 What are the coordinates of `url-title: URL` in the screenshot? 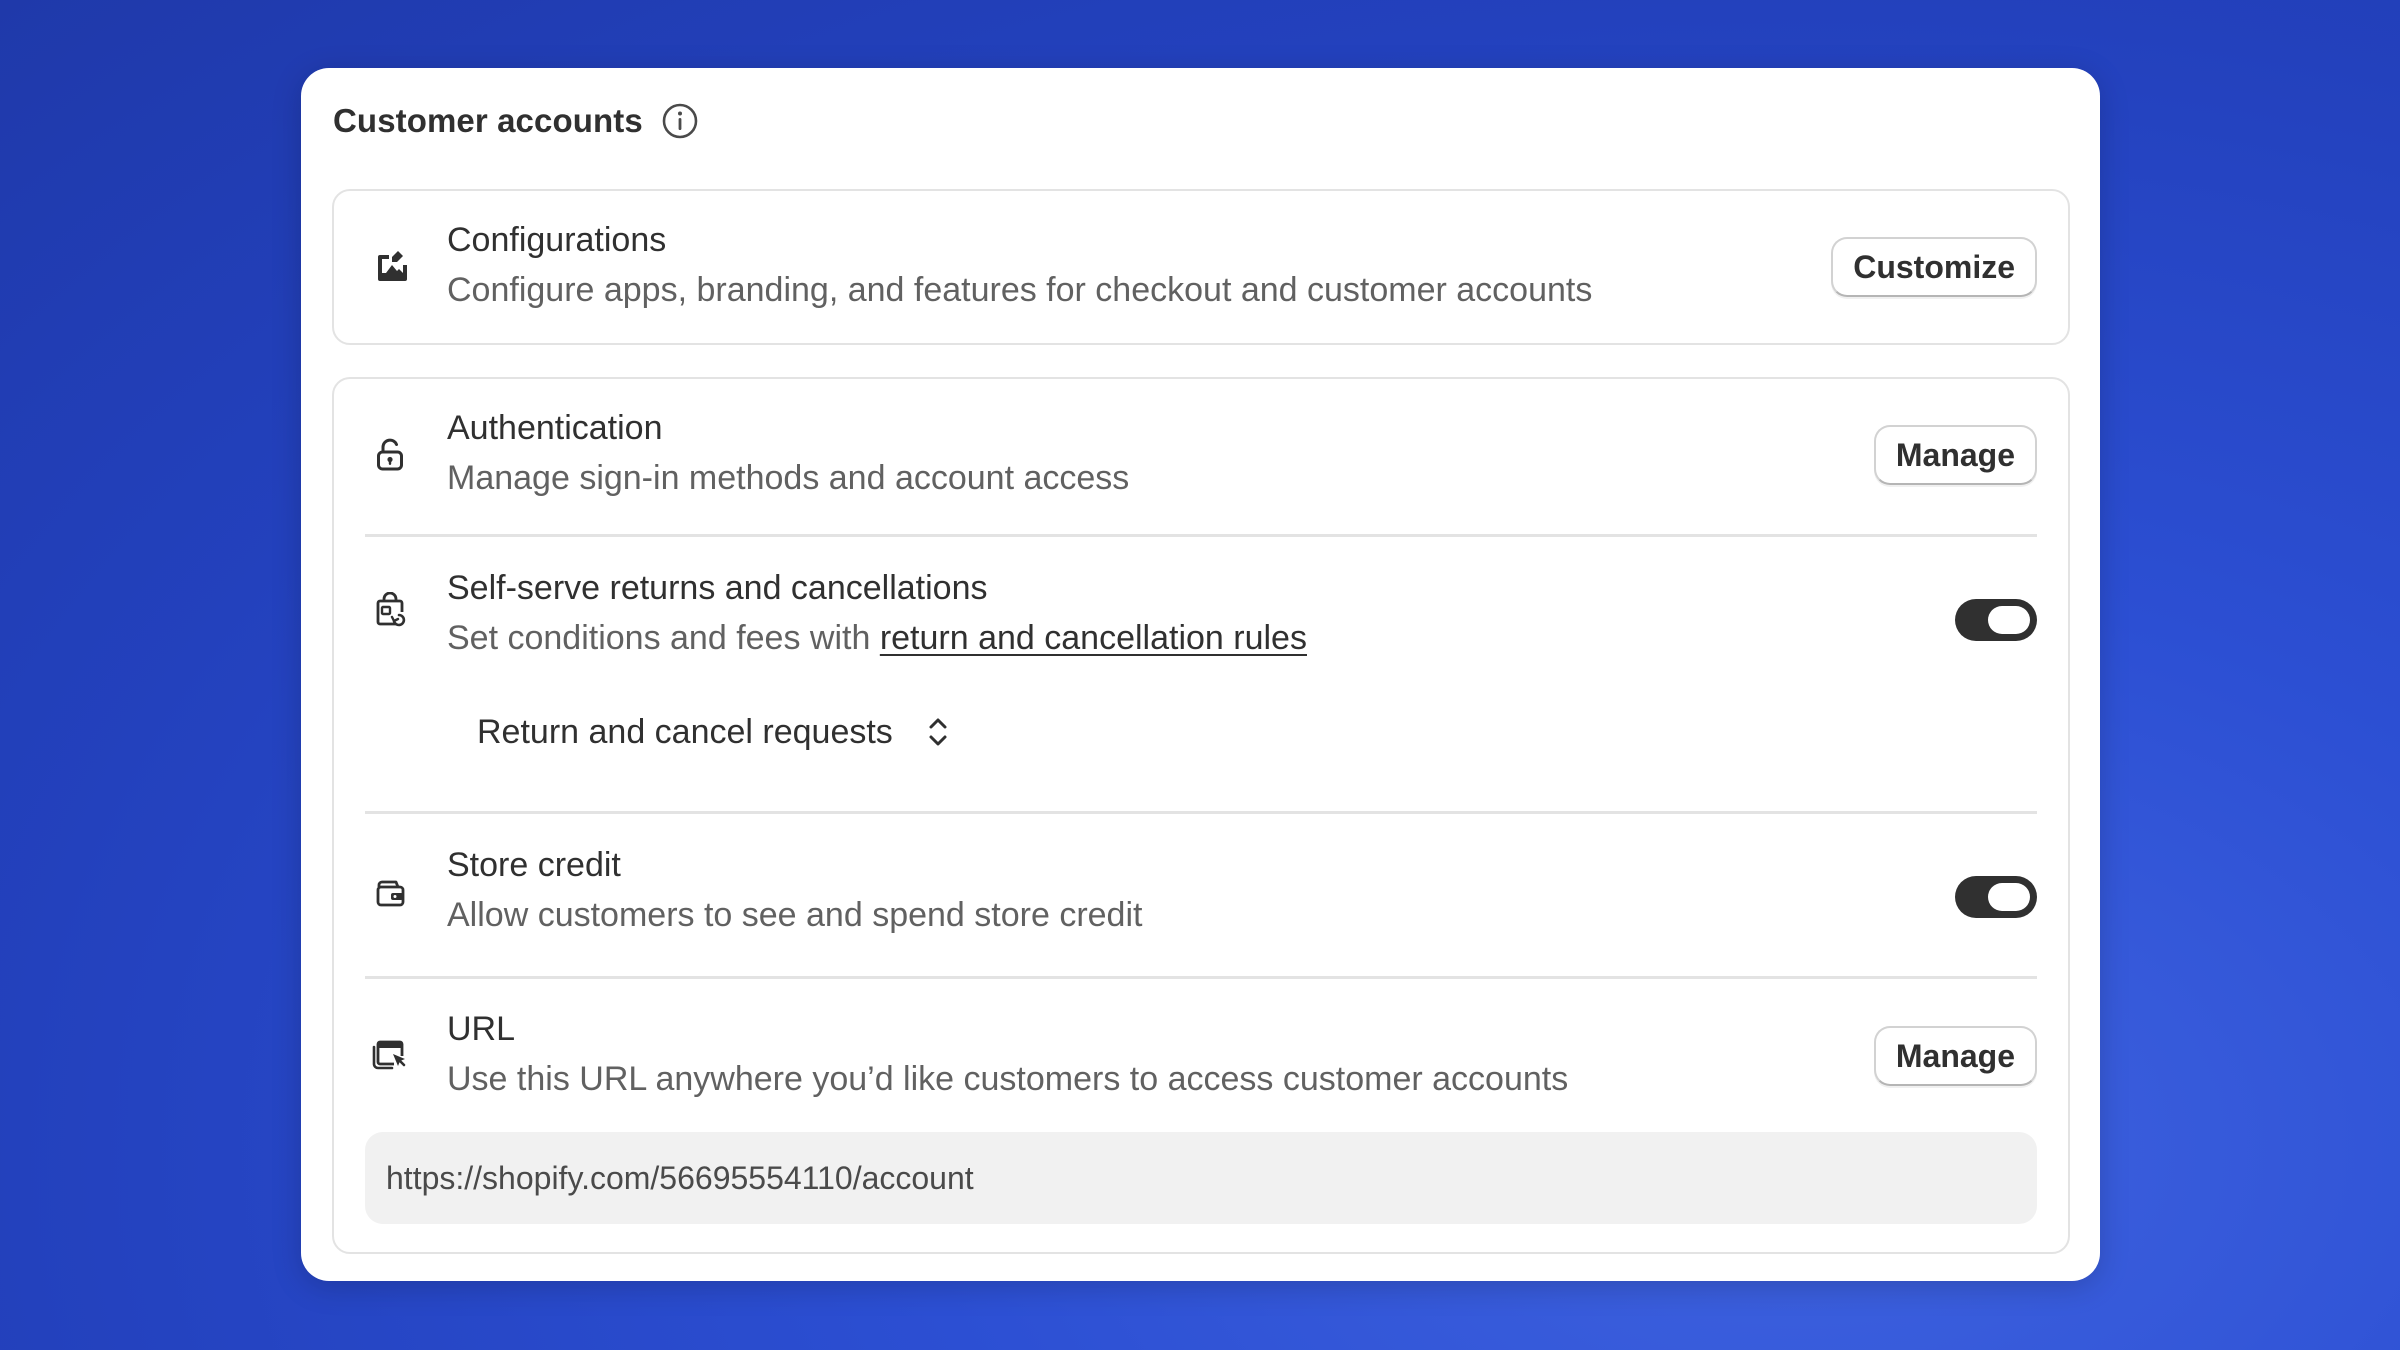 It's located at (481, 1029).